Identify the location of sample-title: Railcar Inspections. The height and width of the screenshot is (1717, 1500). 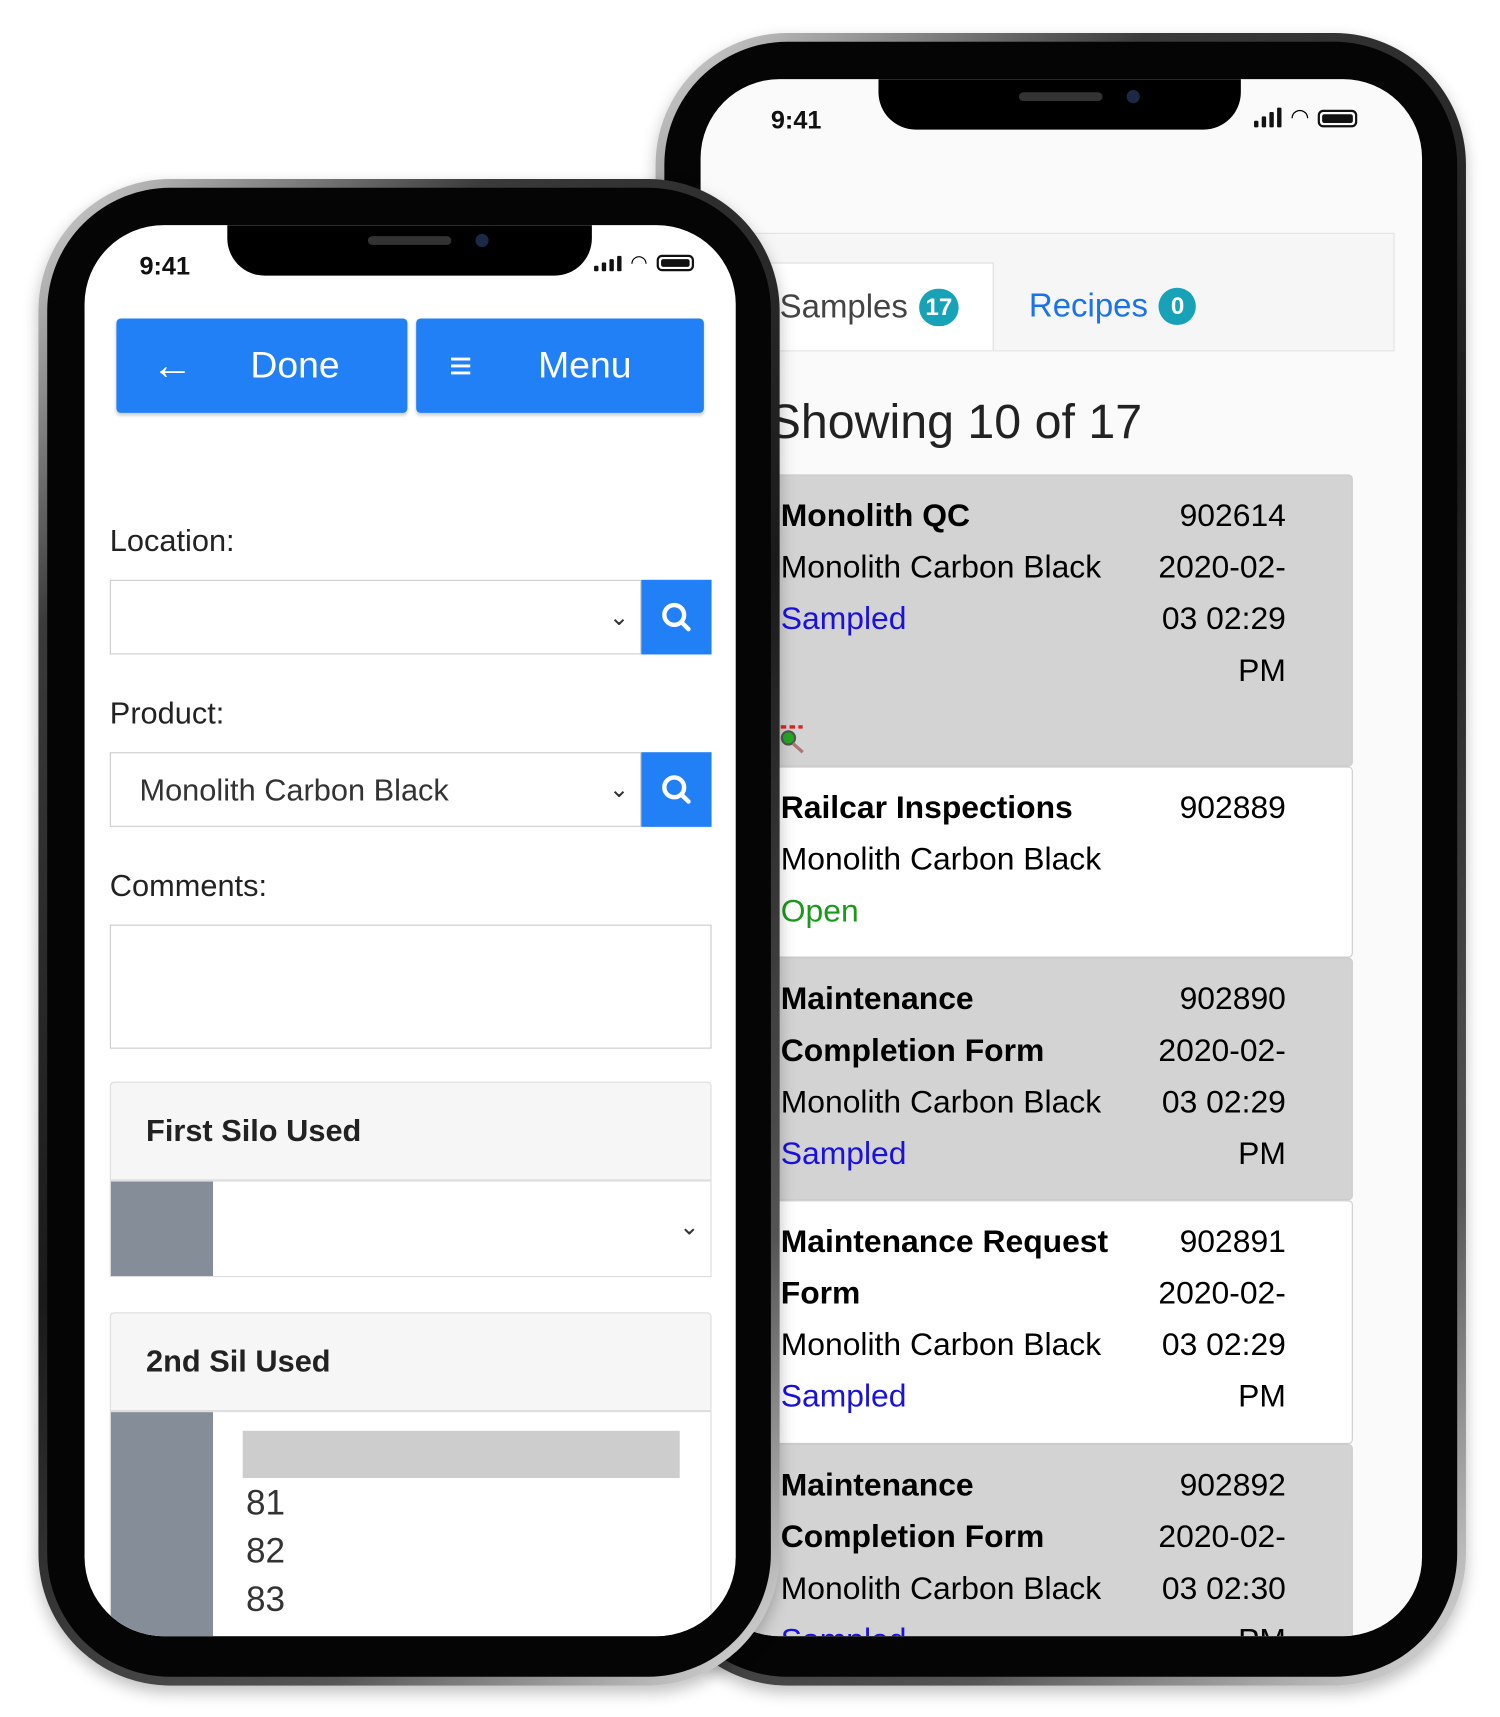
(926, 808).